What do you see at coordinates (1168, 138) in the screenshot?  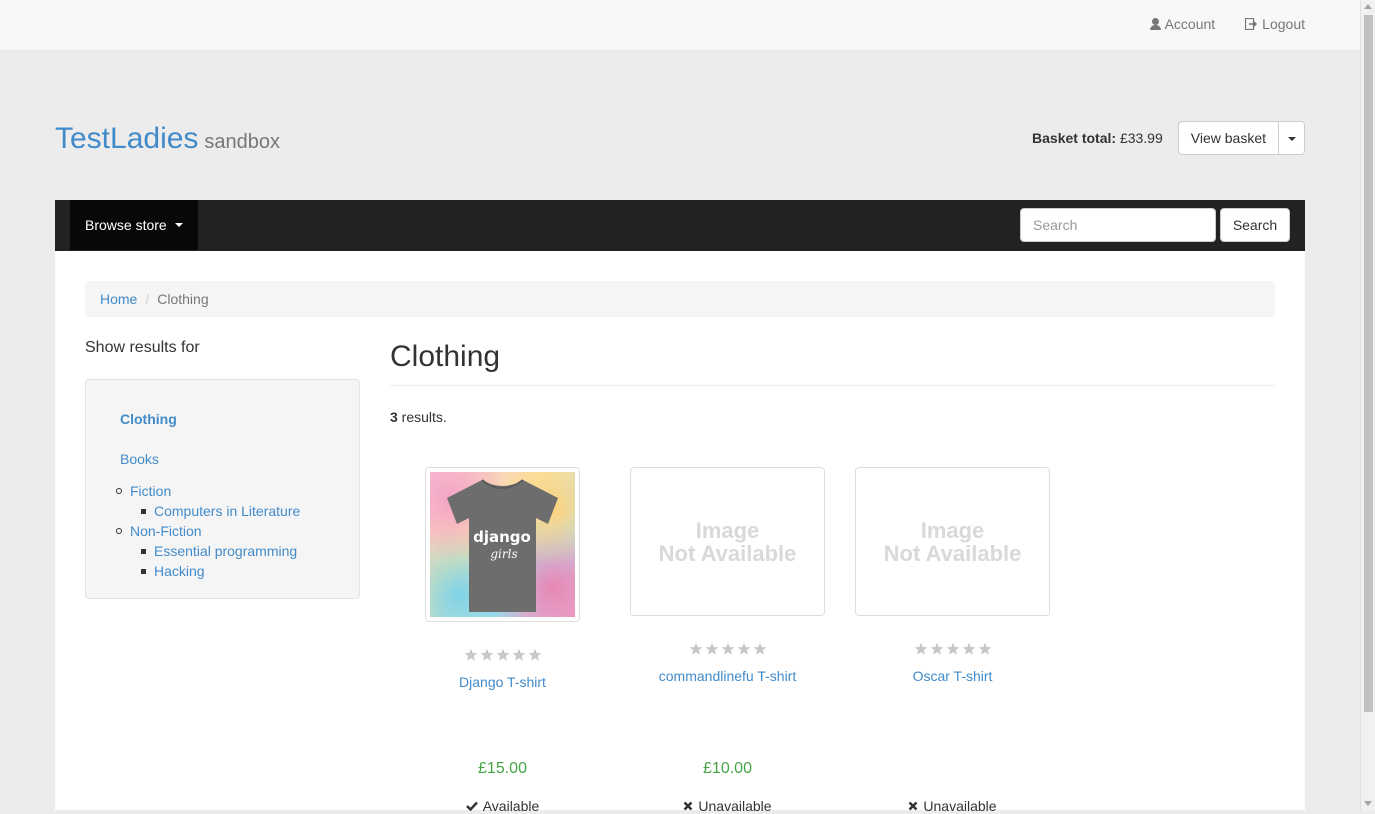 I see `basket-summary: Basket total: £33.99 View basket` at bounding box center [1168, 138].